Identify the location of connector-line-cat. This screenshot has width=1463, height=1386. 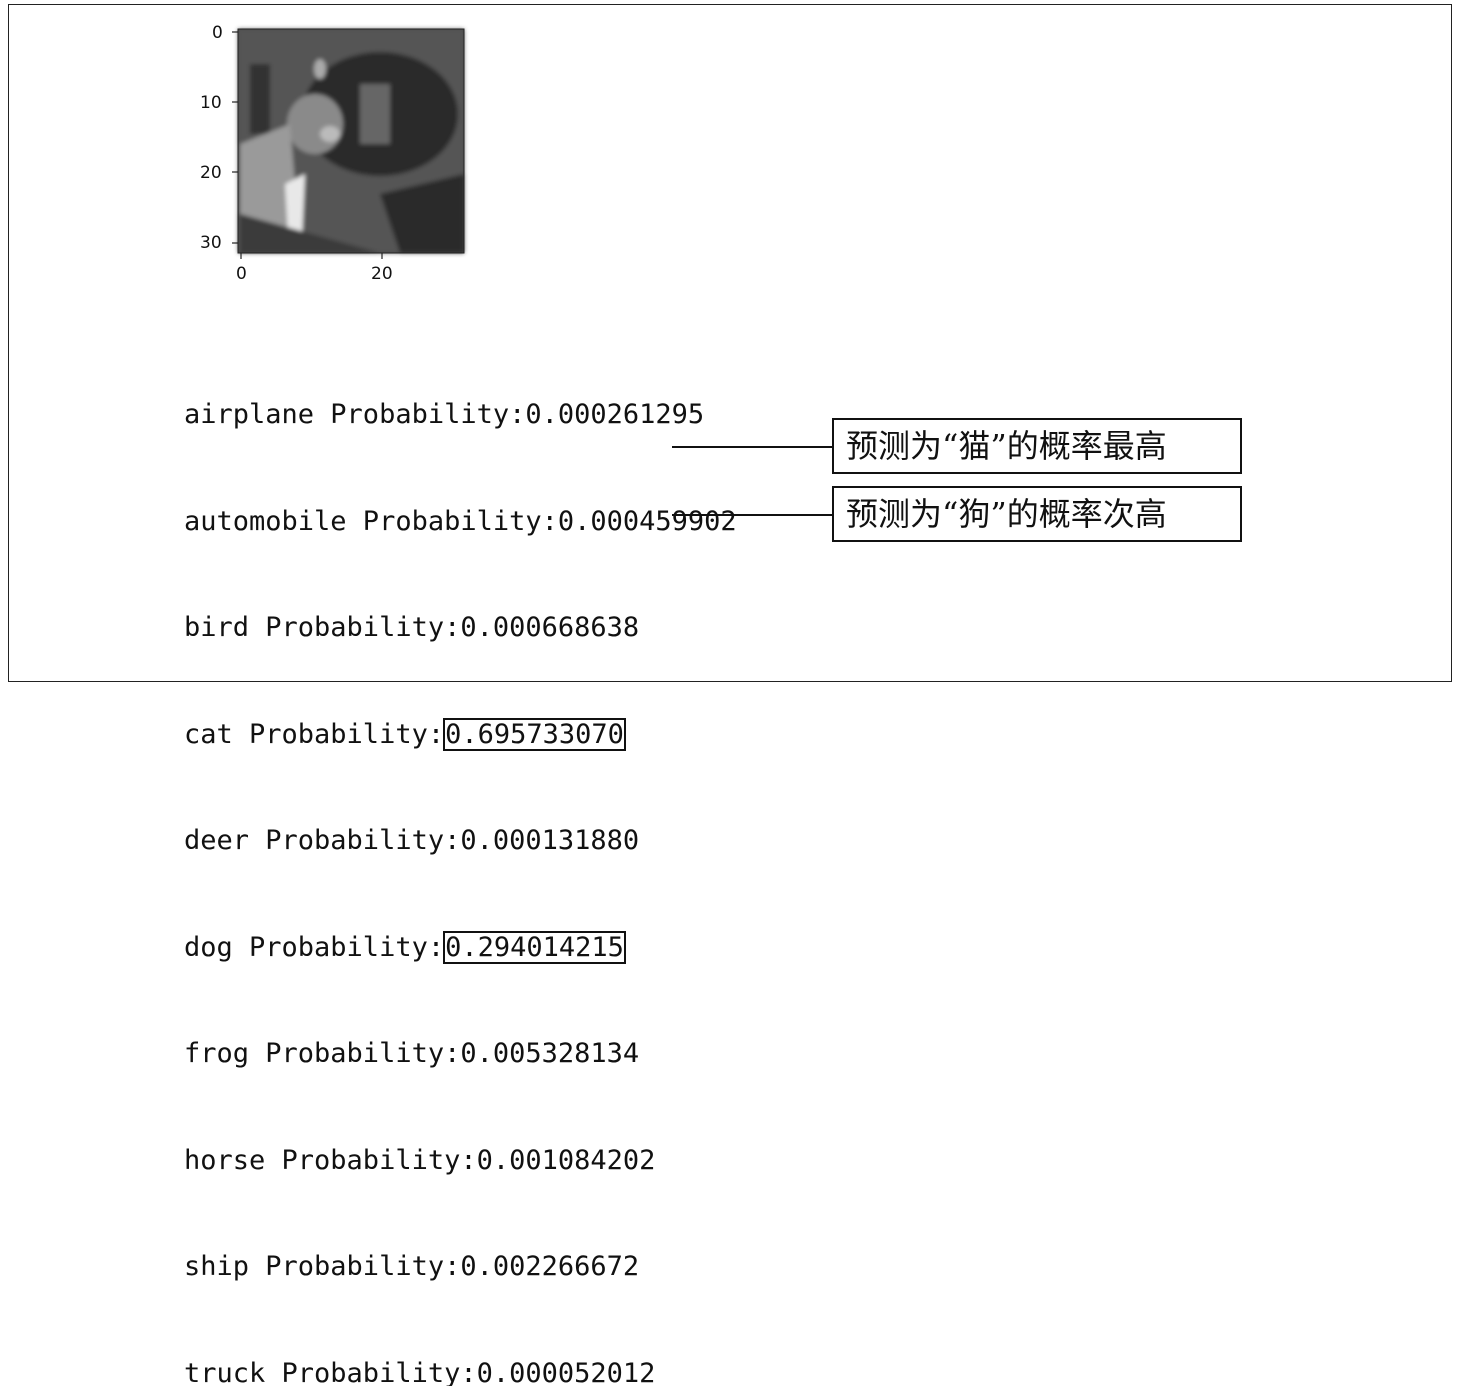
(752, 447).